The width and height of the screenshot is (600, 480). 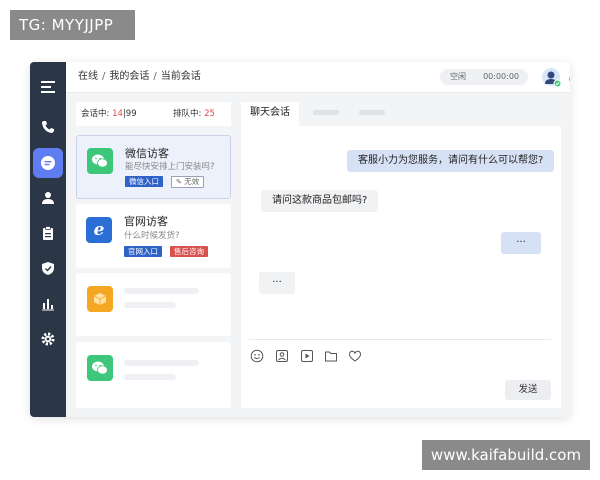 I want to click on status-pill: 空闲 00:00:00, so click(x=484, y=77).